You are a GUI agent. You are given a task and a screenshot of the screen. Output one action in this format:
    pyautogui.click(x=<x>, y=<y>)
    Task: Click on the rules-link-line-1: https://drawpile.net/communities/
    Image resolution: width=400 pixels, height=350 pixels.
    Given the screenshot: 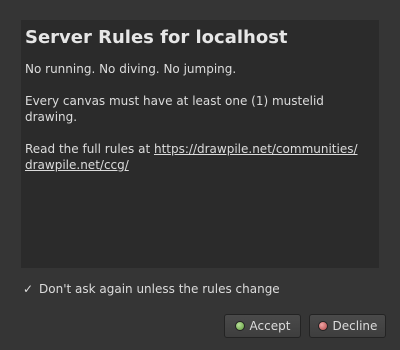 What is the action you would take?
    pyautogui.click(x=256, y=149)
    